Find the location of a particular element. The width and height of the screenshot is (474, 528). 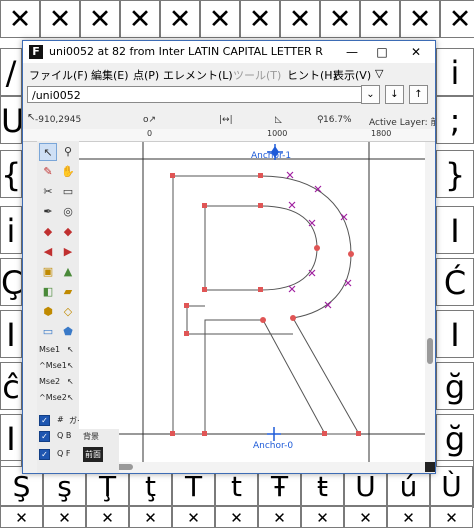

glyph-cell: { is located at coordinates (11, 174).